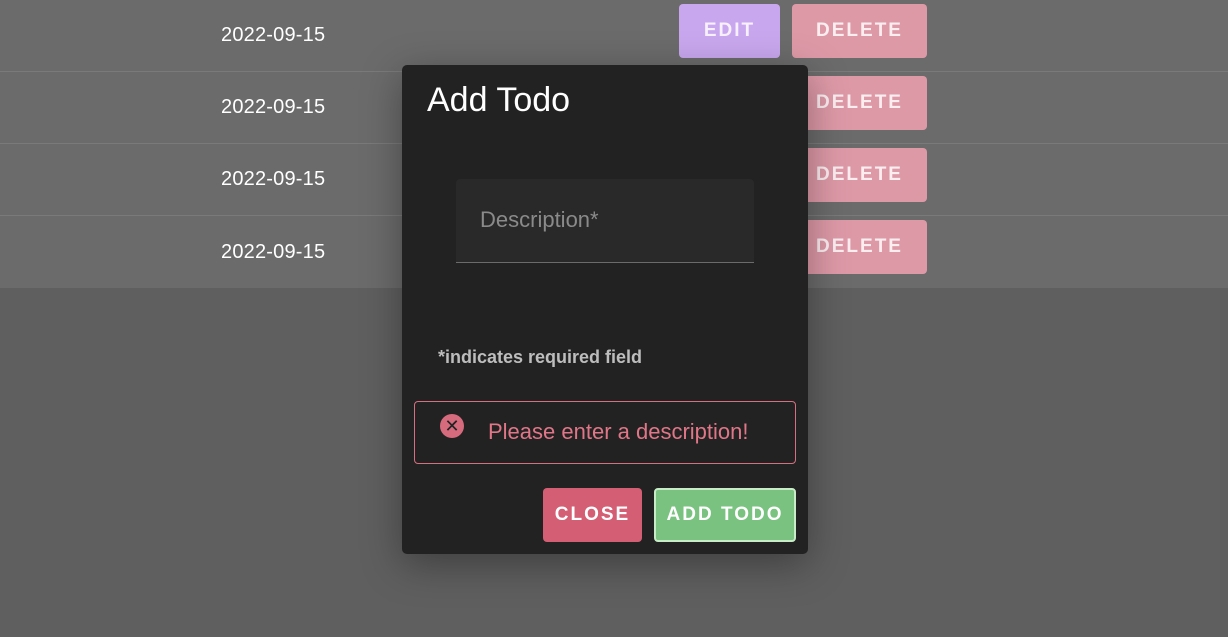 The image size is (1228, 637). What do you see at coordinates (499, 100) in the screenshot?
I see `dialog-title: Add Todo` at bounding box center [499, 100].